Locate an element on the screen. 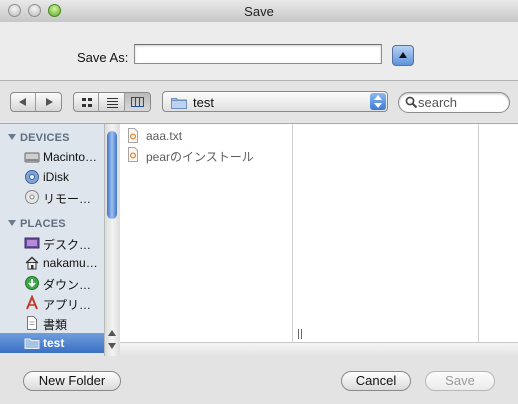 This screenshot has height=404, width=518. sidebar-item-idisk: iDisk is located at coordinates (52, 177).